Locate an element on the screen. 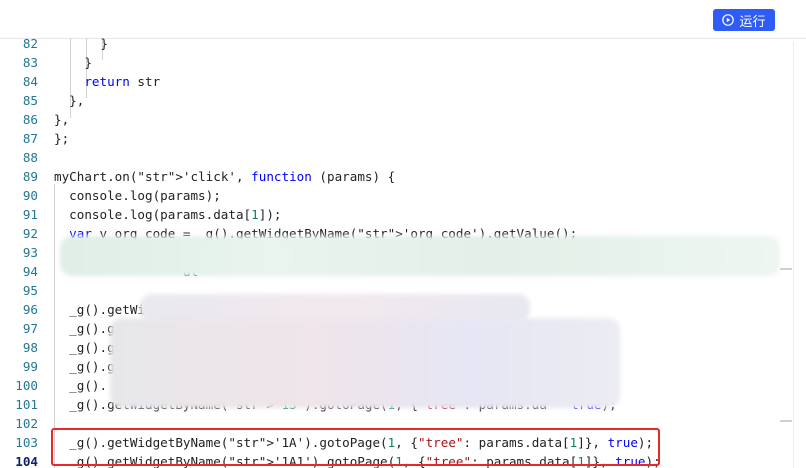 This screenshot has height=468, width=806. line-number: 83 is located at coordinates (30, 62).